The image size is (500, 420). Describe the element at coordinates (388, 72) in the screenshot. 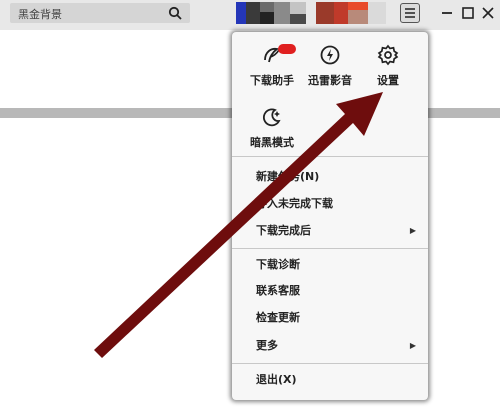

I see `tile-settings: 设置` at that location.